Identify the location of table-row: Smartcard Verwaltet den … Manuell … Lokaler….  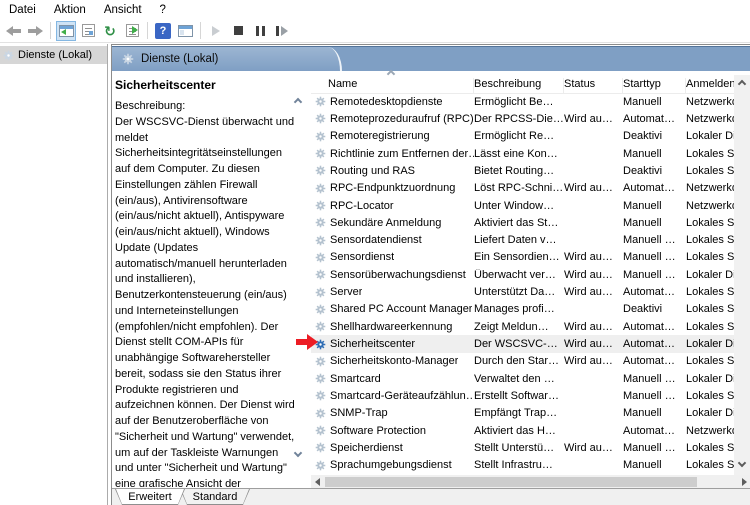
(522, 378).